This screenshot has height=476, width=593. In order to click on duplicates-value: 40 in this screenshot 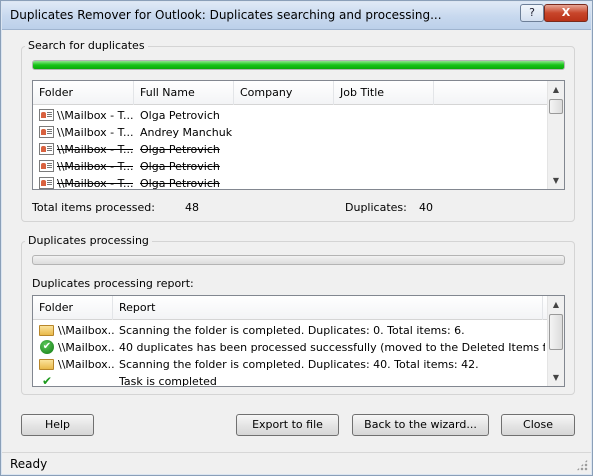, I will do `click(426, 207)`.